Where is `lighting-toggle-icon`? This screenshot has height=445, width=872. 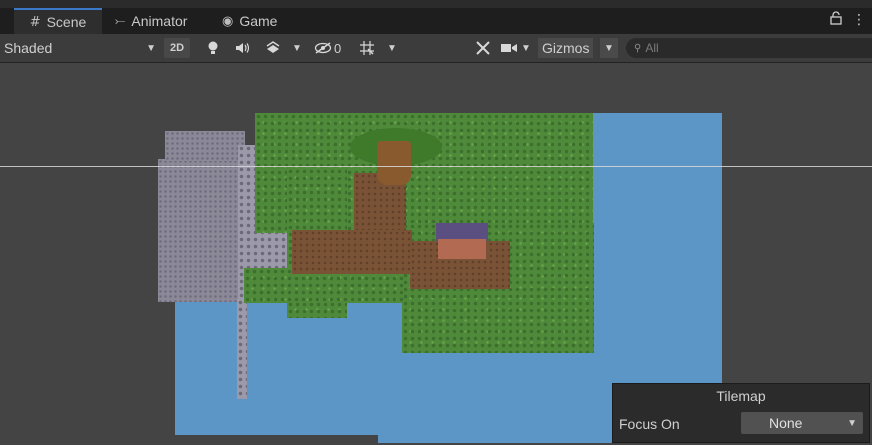 lighting-toggle-icon is located at coordinates (213, 48).